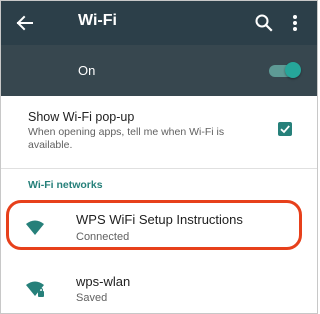 Image resolution: width=320 pixels, height=314 pixels. I want to click on popup-checkbox, so click(285, 129).